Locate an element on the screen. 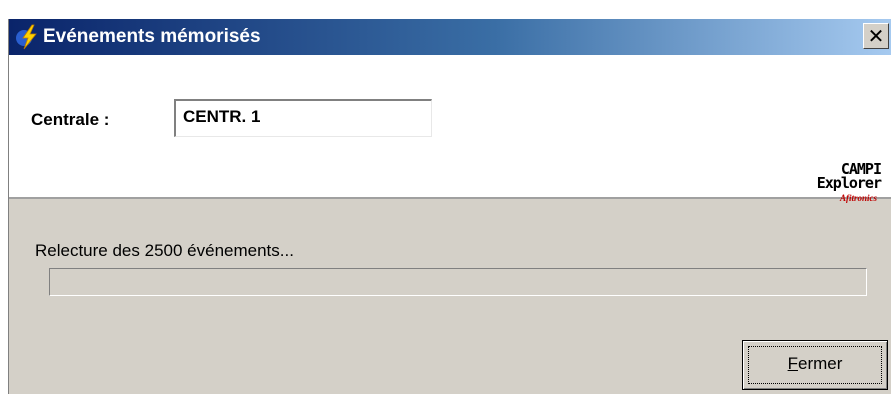 This screenshot has height=394, width=891. campi-explorer-logo: CAMPI Explorer Afitronics is located at coordinates (837, 190).